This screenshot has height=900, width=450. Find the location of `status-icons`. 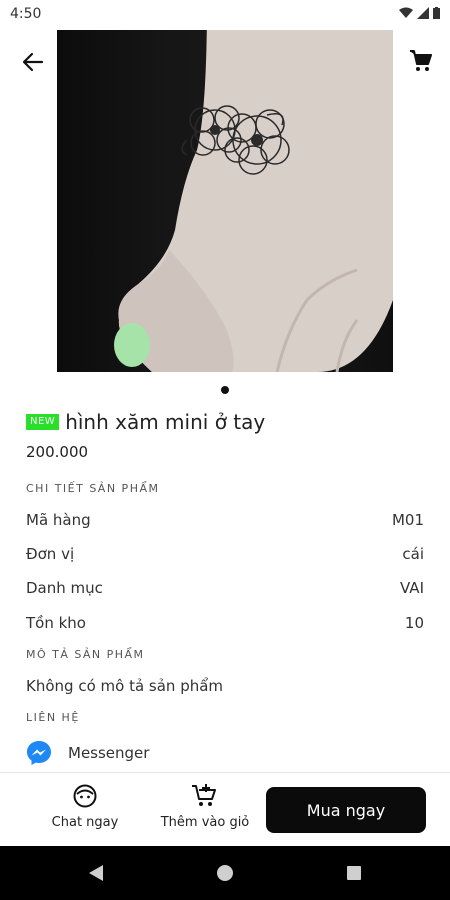

status-icons is located at coordinates (419, 13).